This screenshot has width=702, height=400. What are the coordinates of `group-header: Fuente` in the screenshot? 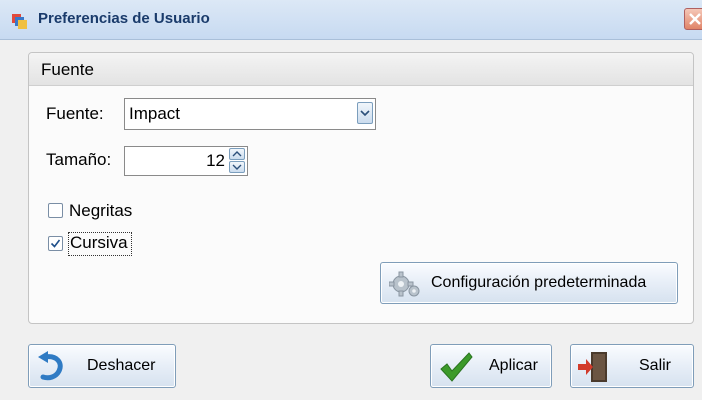 It's located at (361, 69).